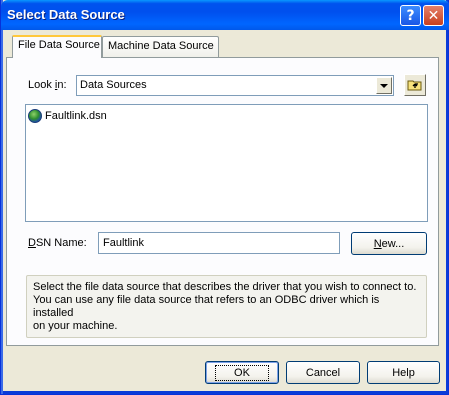 The image size is (449, 395). I want to click on list-item: Faultlink.dsn, so click(67, 116).